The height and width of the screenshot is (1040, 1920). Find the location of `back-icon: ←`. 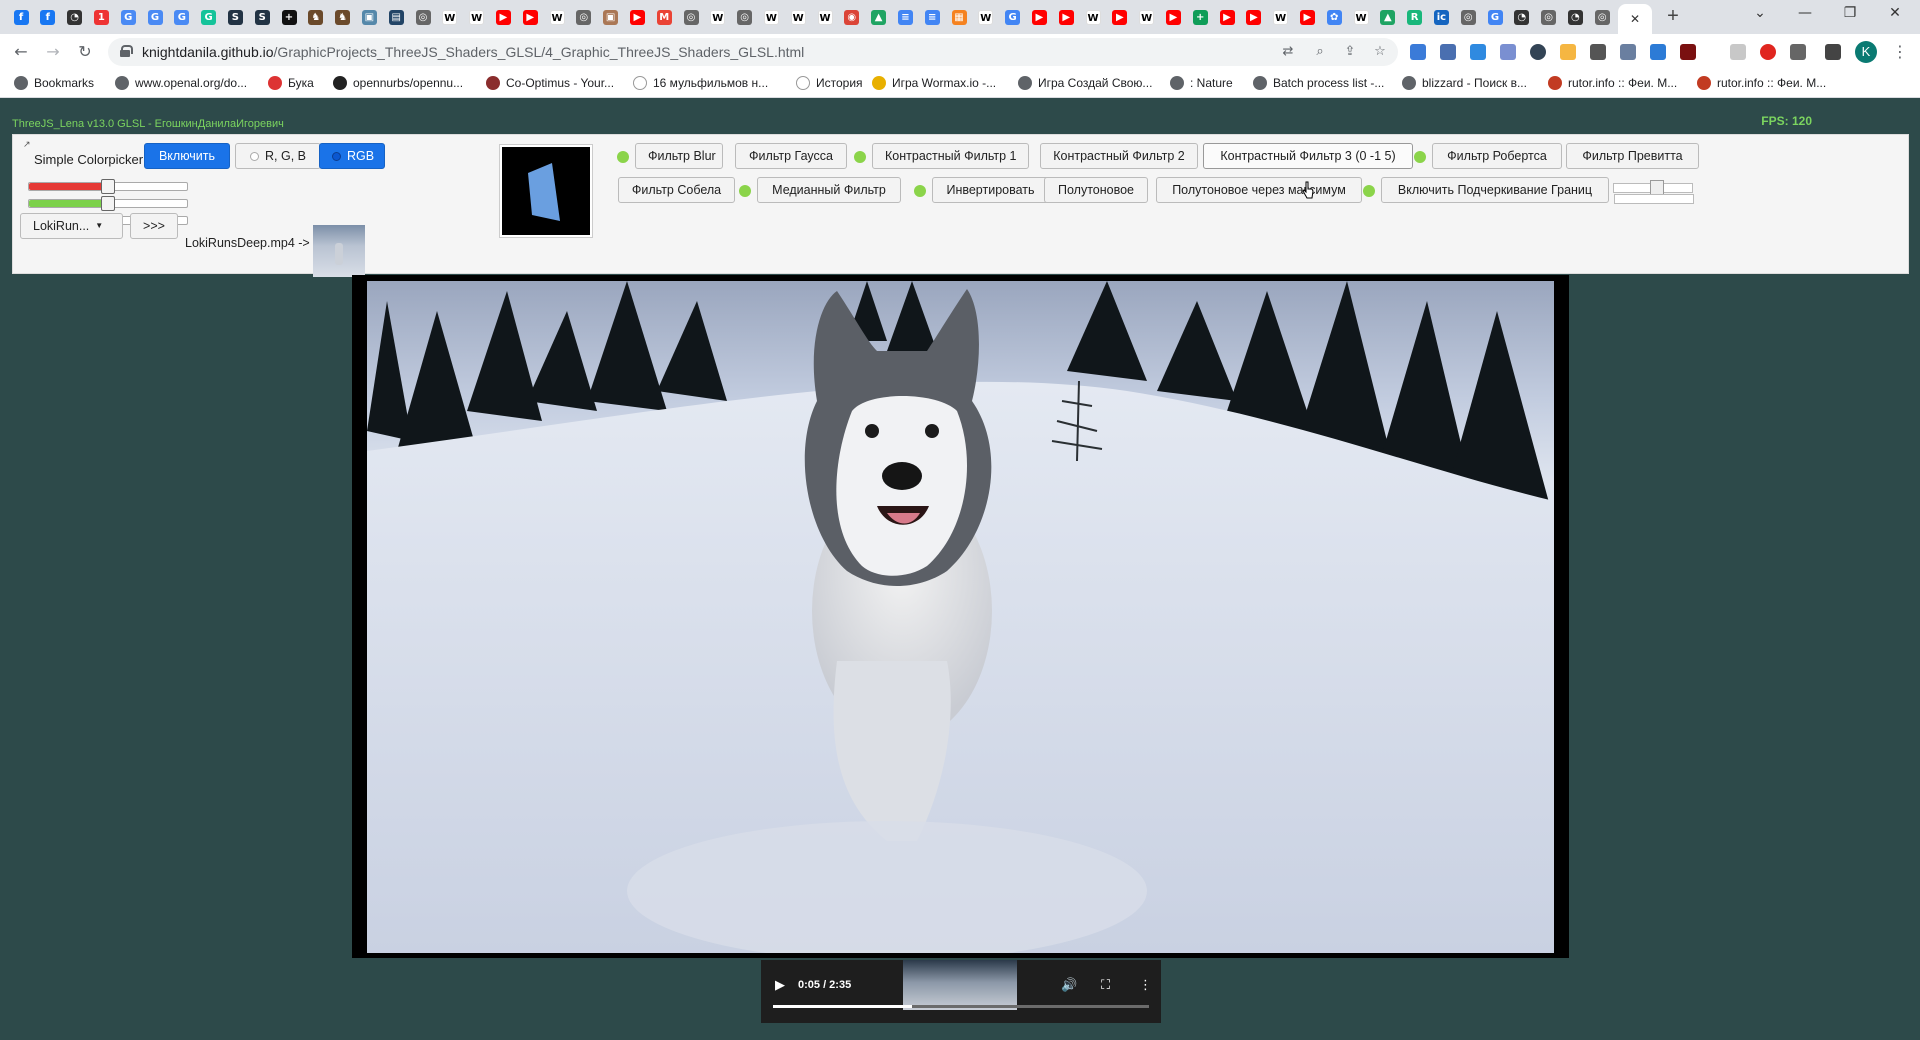

back-icon: ← is located at coordinates (21, 52).